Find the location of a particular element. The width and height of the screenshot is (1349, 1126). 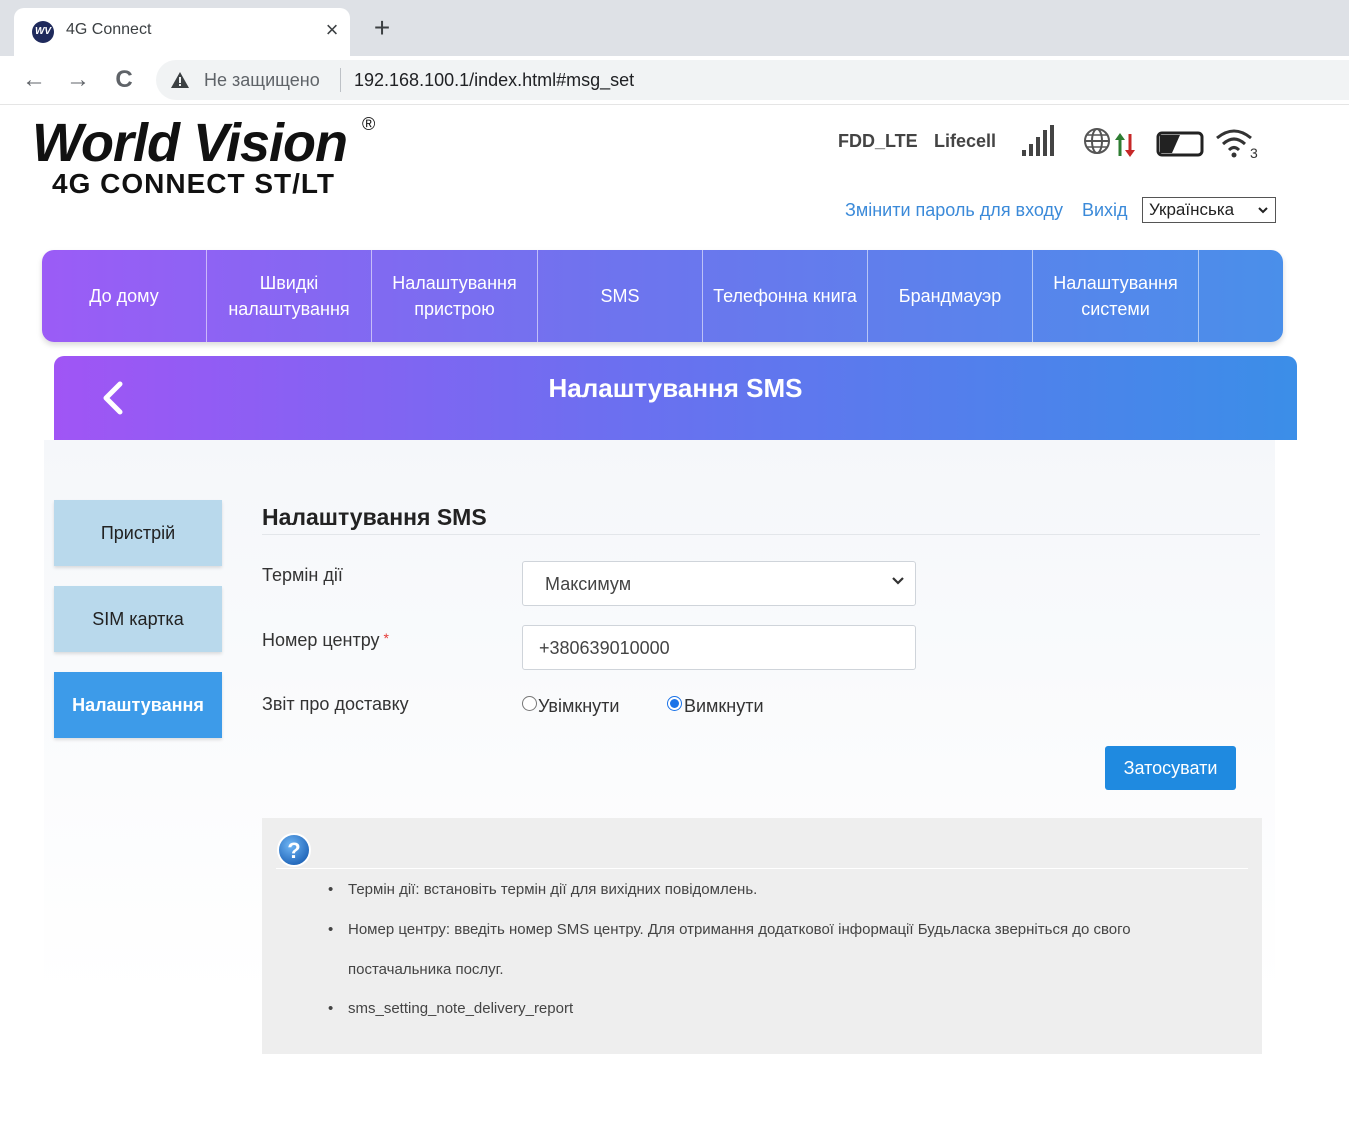

data-arrows-icon is located at coordinates (1125, 145).